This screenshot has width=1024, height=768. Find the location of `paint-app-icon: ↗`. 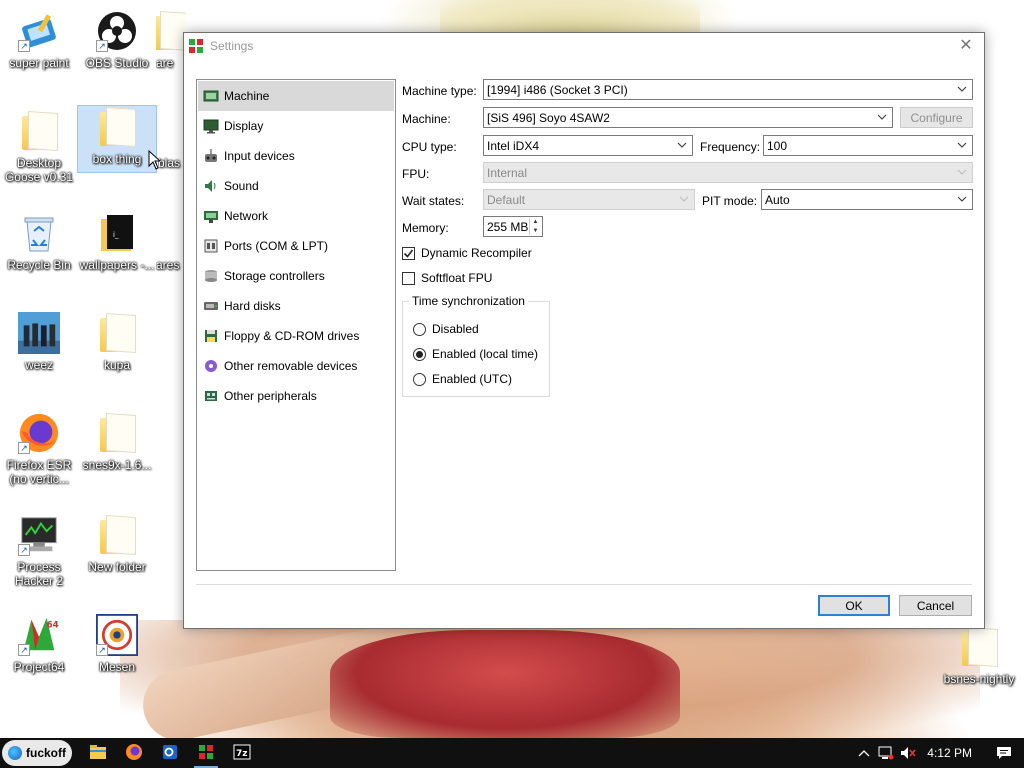

paint-app-icon: ↗ is located at coordinates (39, 31).